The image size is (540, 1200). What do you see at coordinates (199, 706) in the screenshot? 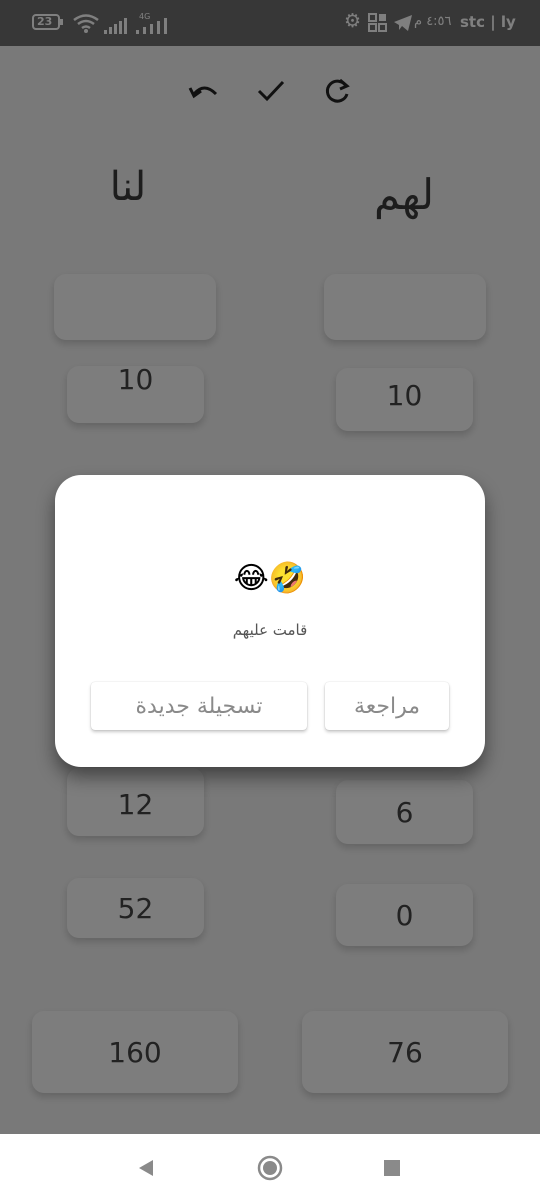
I see `new-game-button: تسجيلة جديدة` at bounding box center [199, 706].